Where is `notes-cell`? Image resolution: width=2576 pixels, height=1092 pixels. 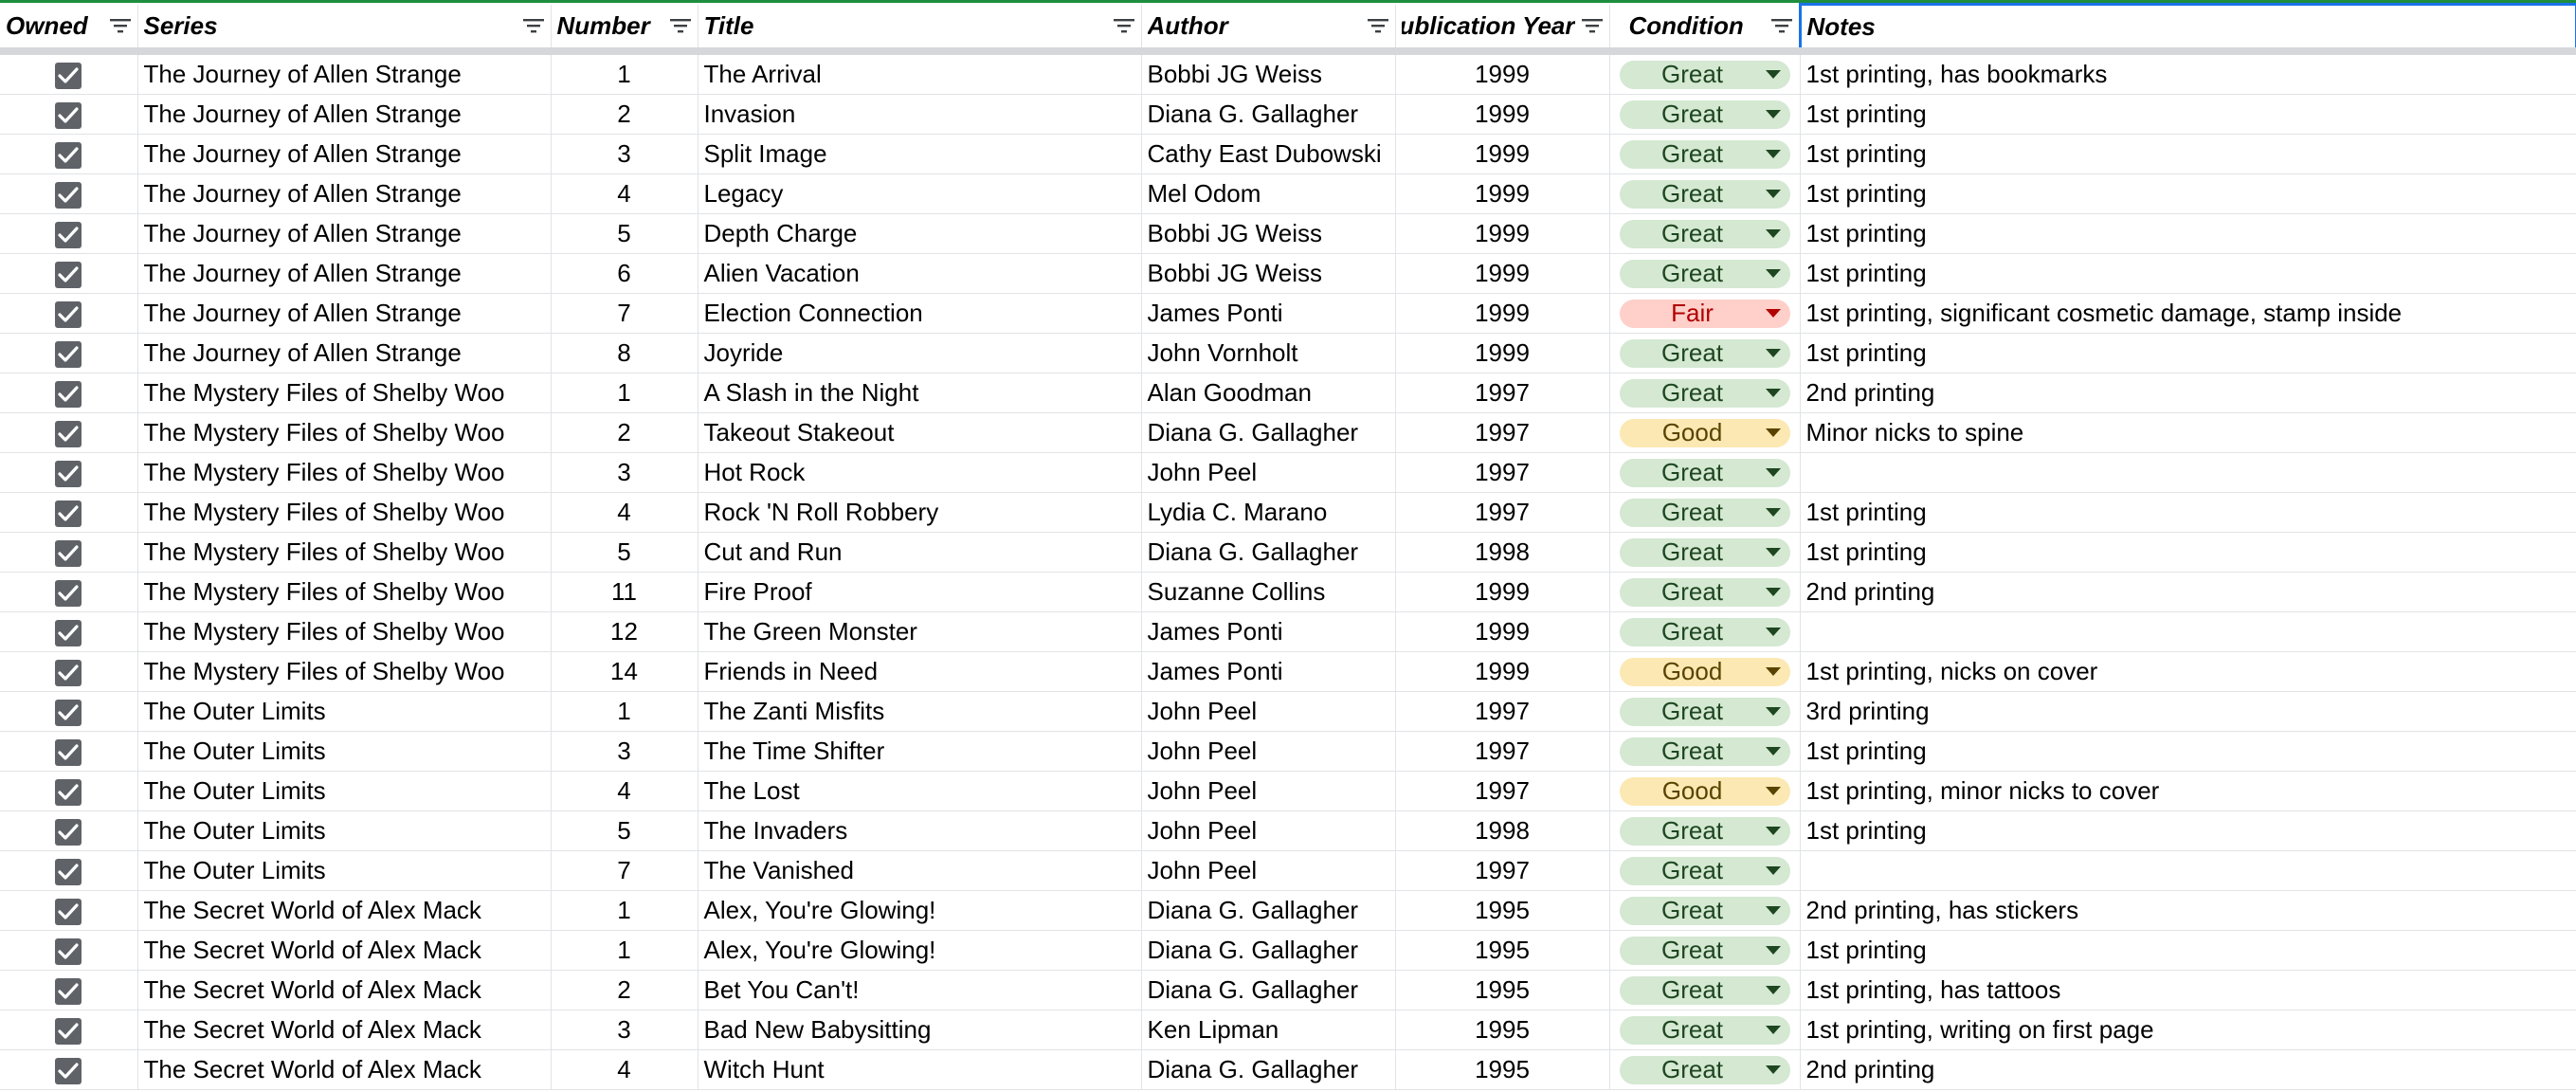 notes-cell is located at coordinates (2188, 472).